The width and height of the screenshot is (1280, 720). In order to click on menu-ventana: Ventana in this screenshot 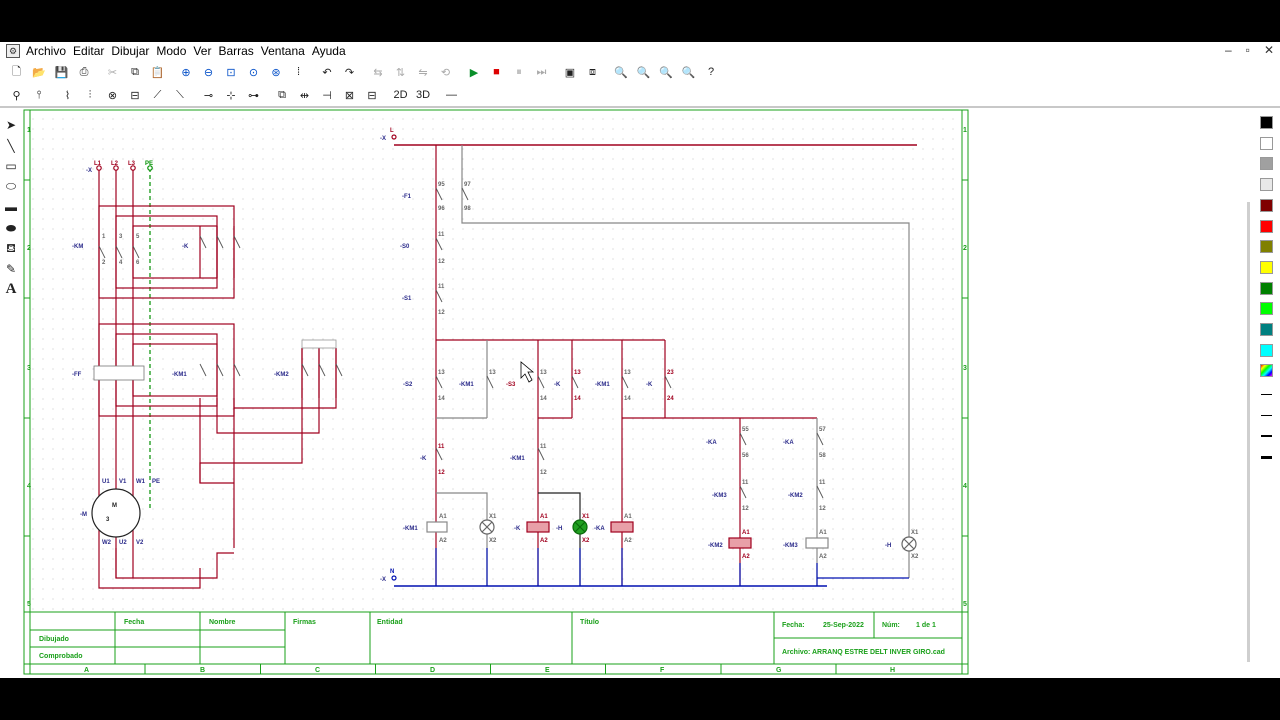, I will do `click(286, 51)`.